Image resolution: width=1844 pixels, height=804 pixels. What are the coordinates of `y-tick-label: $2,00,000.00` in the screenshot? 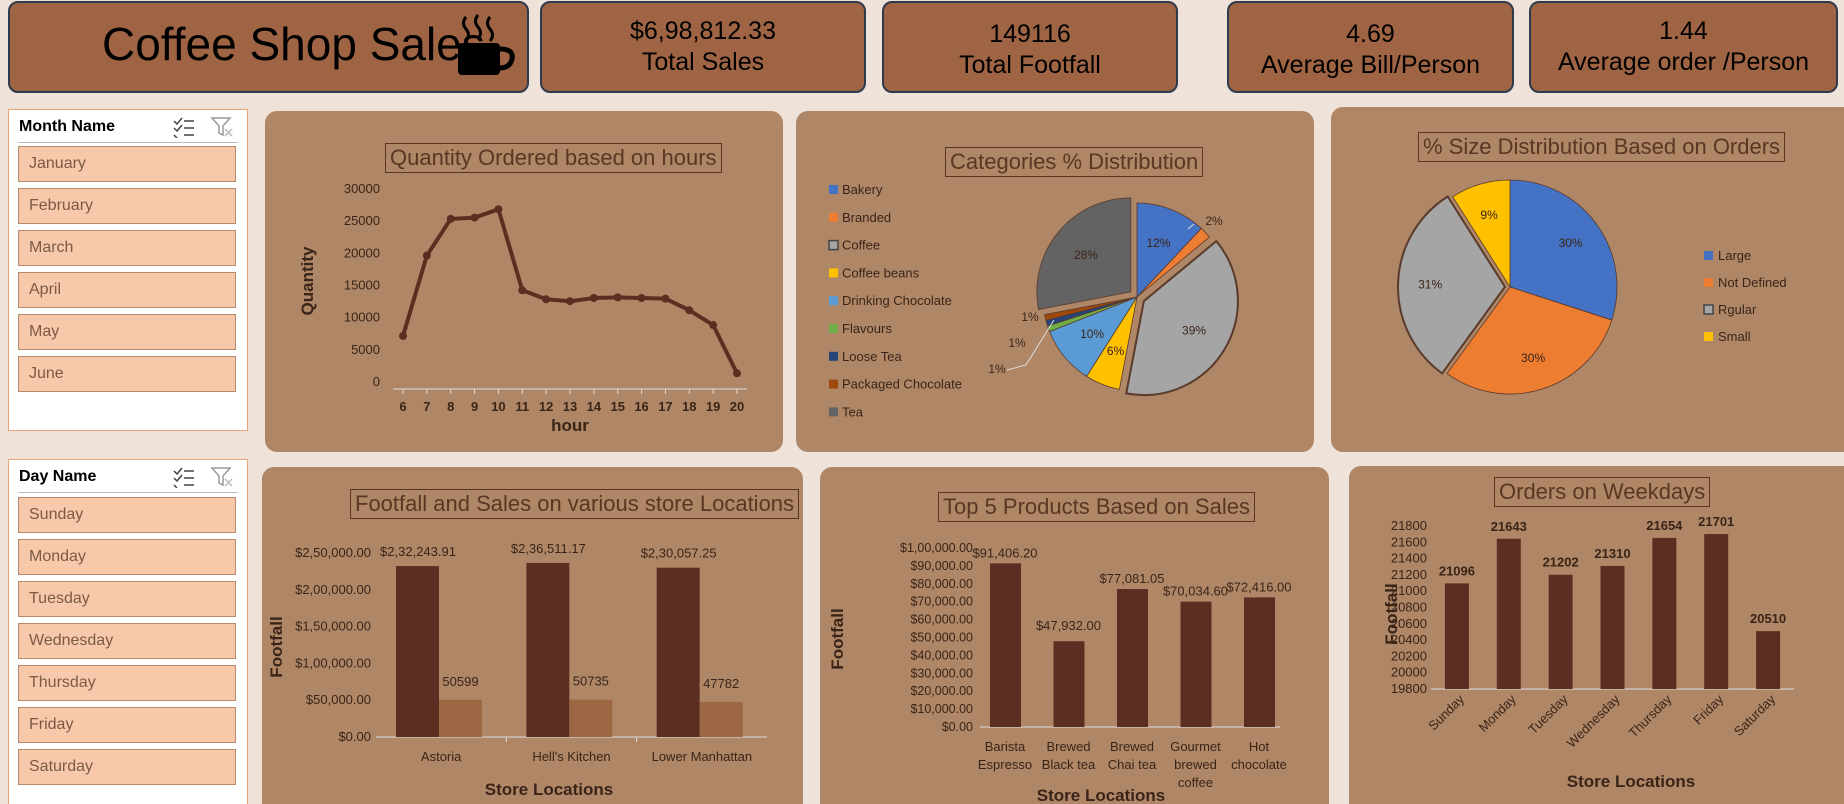 It's located at (333, 589).